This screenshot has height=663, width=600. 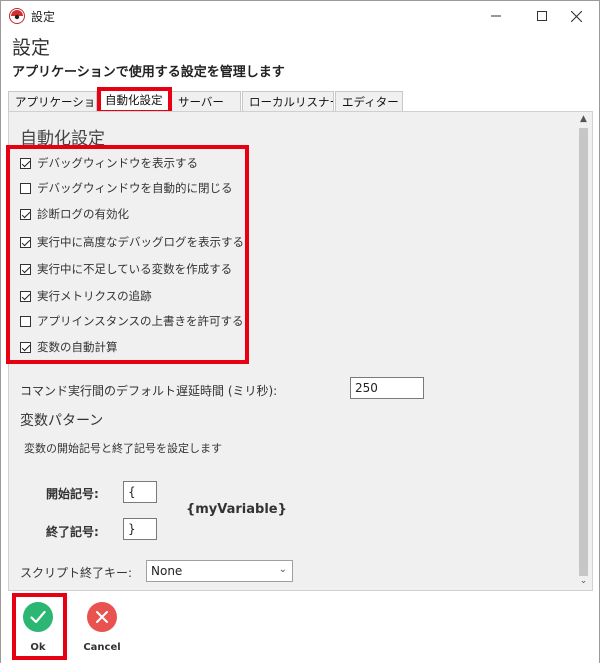 I want to click on scrollbar-thumb, so click(x=583, y=352).